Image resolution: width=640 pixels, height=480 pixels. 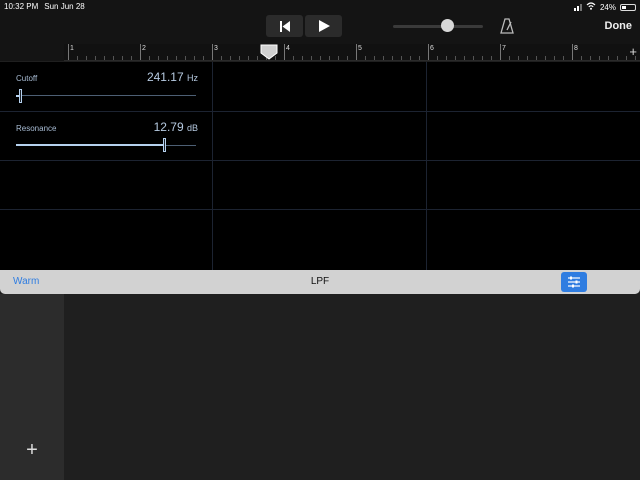 What do you see at coordinates (607, 7) in the screenshot?
I see `battery-percent: 24%` at bounding box center [607, 7].